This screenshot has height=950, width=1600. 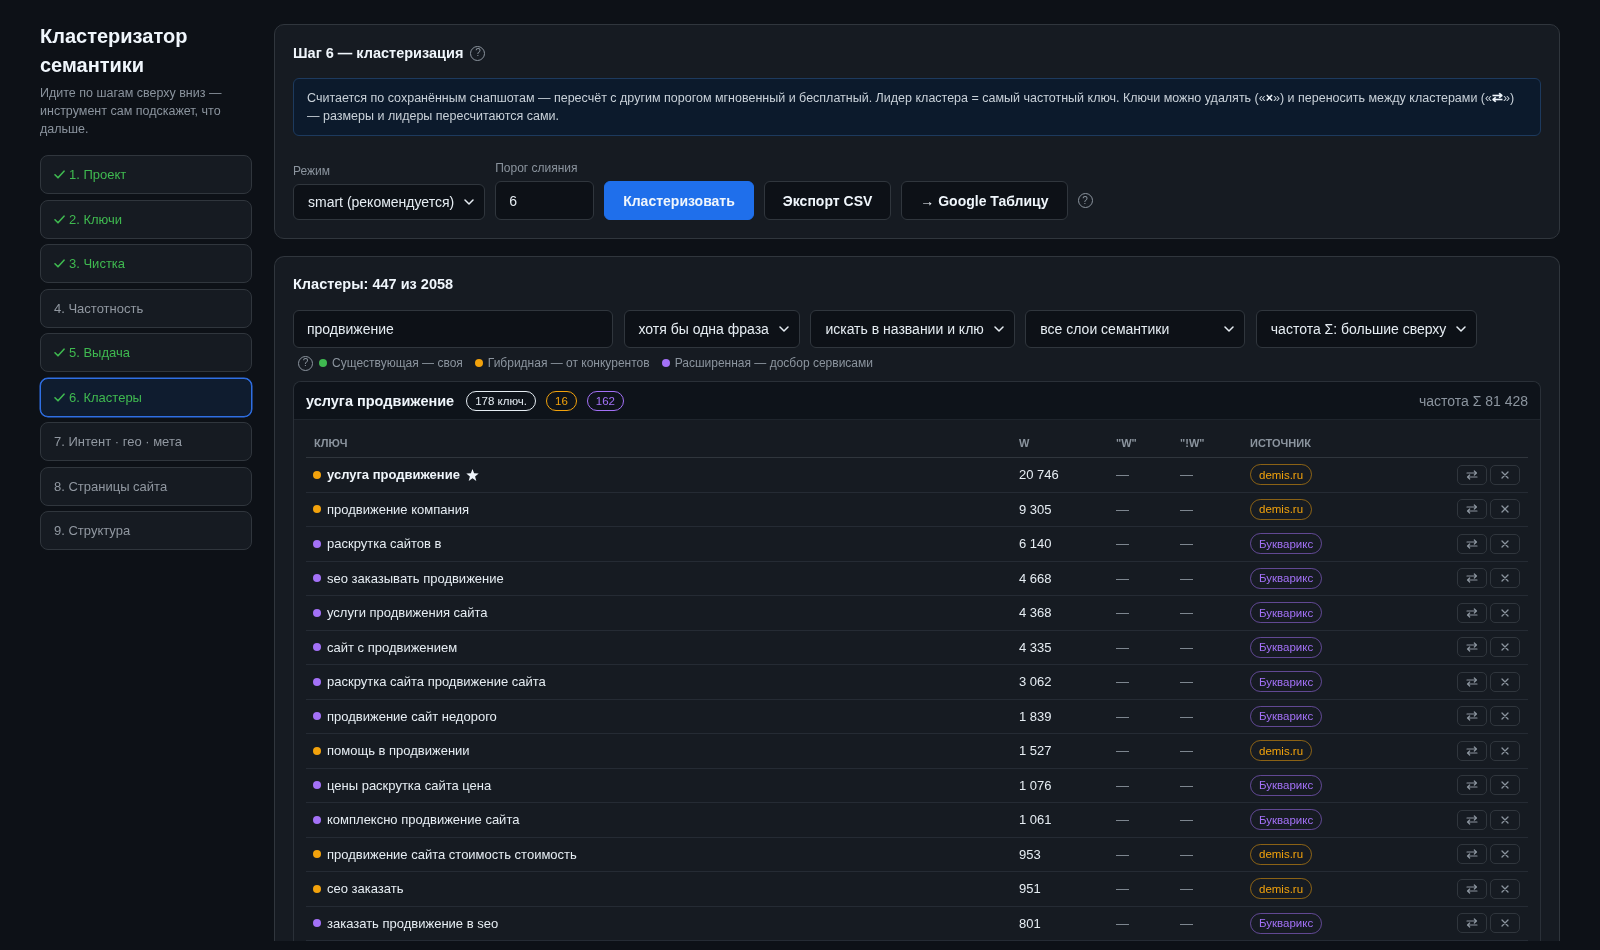 I want to click on info-note: Считается по сохранённым снапшотам — пересчёт с другим порогом мгновенный и бесплатный. Лидер кластера = самый частотный ключ. Ключи можно удалять («×») и переносить между кластерами («⇄») — размеры и лидеры пересчитаются сами., so click(x=917, y=107).